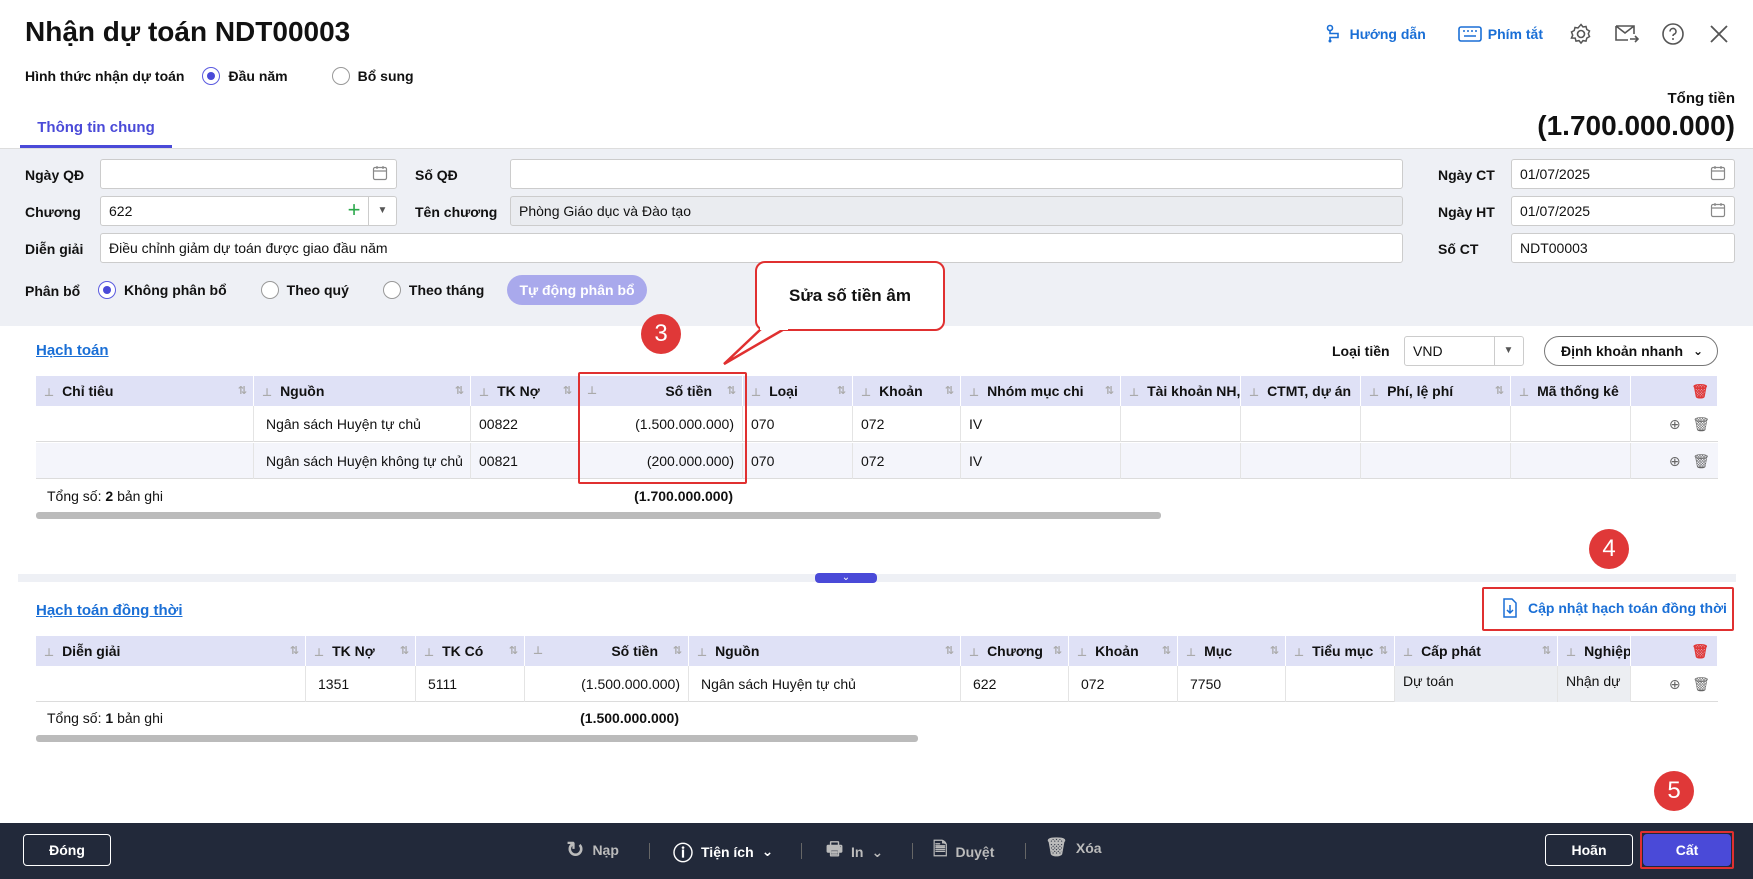 The height and width of the screenshot is (879, 1753). What do you see at coordinates (854, 852) in the screenshot?
I see `print-menu: 🖶 In ⌄` at bounding box center [854, 852].